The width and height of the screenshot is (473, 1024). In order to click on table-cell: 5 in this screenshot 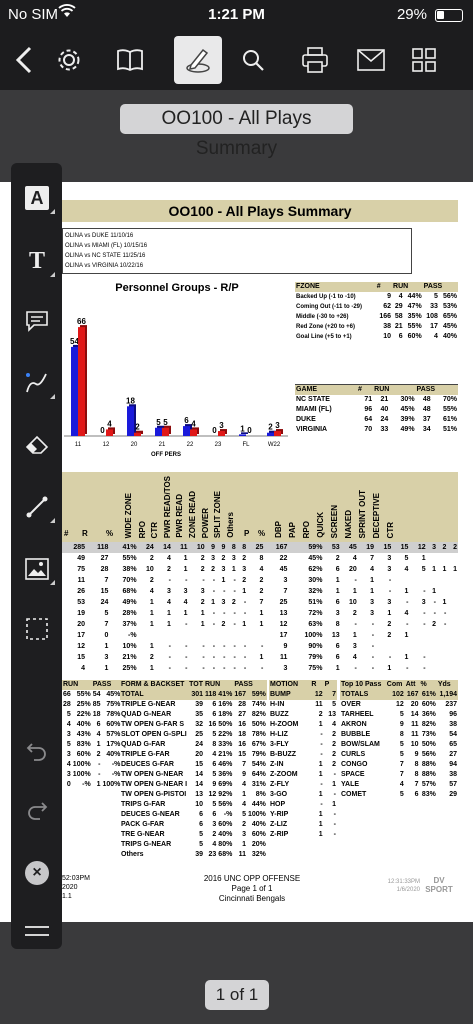, I will do `click(436, 296)`.